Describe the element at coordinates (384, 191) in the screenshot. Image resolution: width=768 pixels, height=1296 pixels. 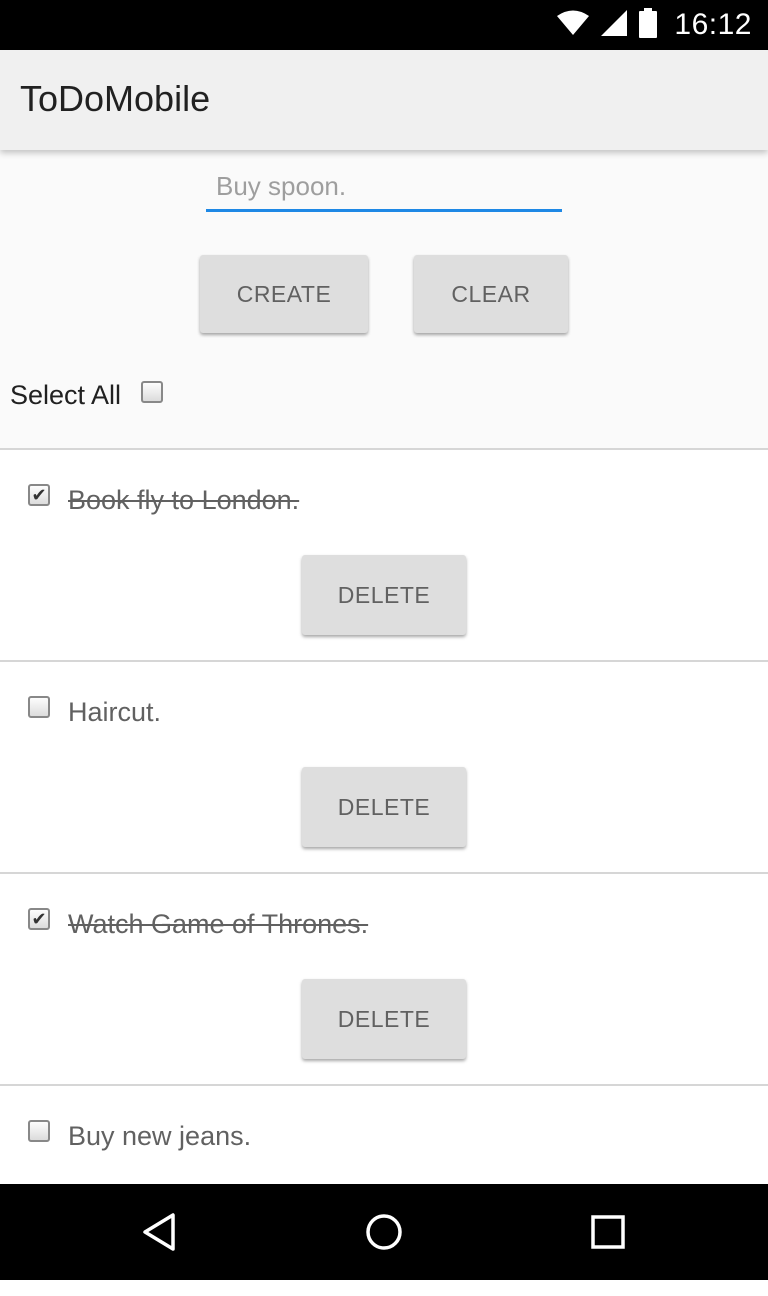
I see `new-todo-input` at that location.